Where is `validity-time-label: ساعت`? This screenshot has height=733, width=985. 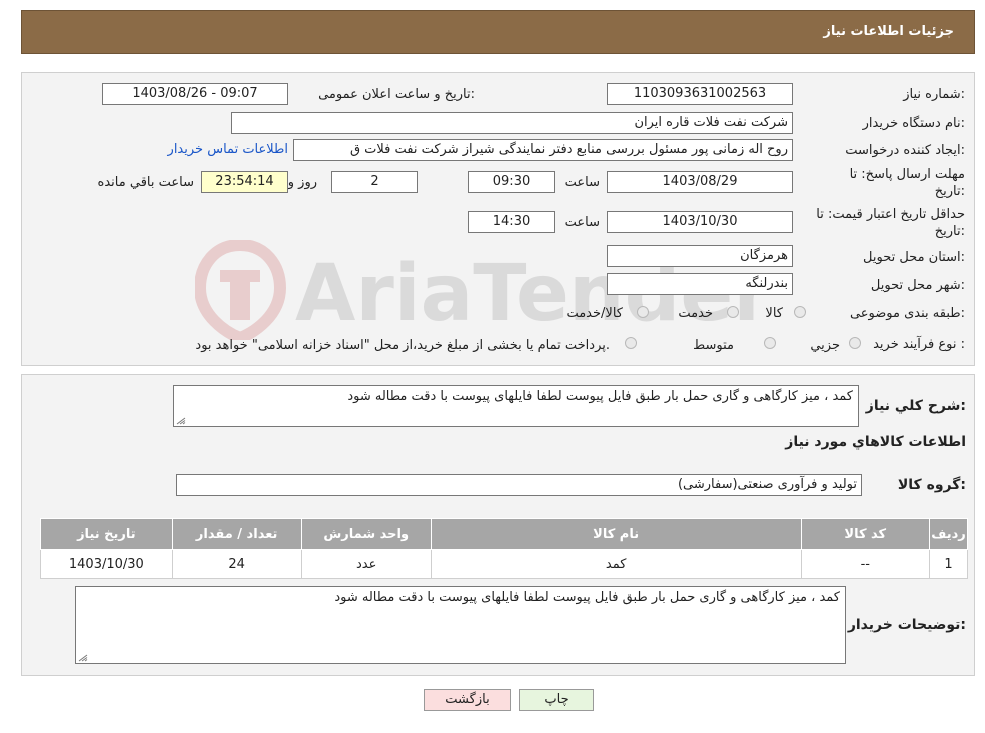
validity-time-label: ساعت is located at coordinates (582, 222).